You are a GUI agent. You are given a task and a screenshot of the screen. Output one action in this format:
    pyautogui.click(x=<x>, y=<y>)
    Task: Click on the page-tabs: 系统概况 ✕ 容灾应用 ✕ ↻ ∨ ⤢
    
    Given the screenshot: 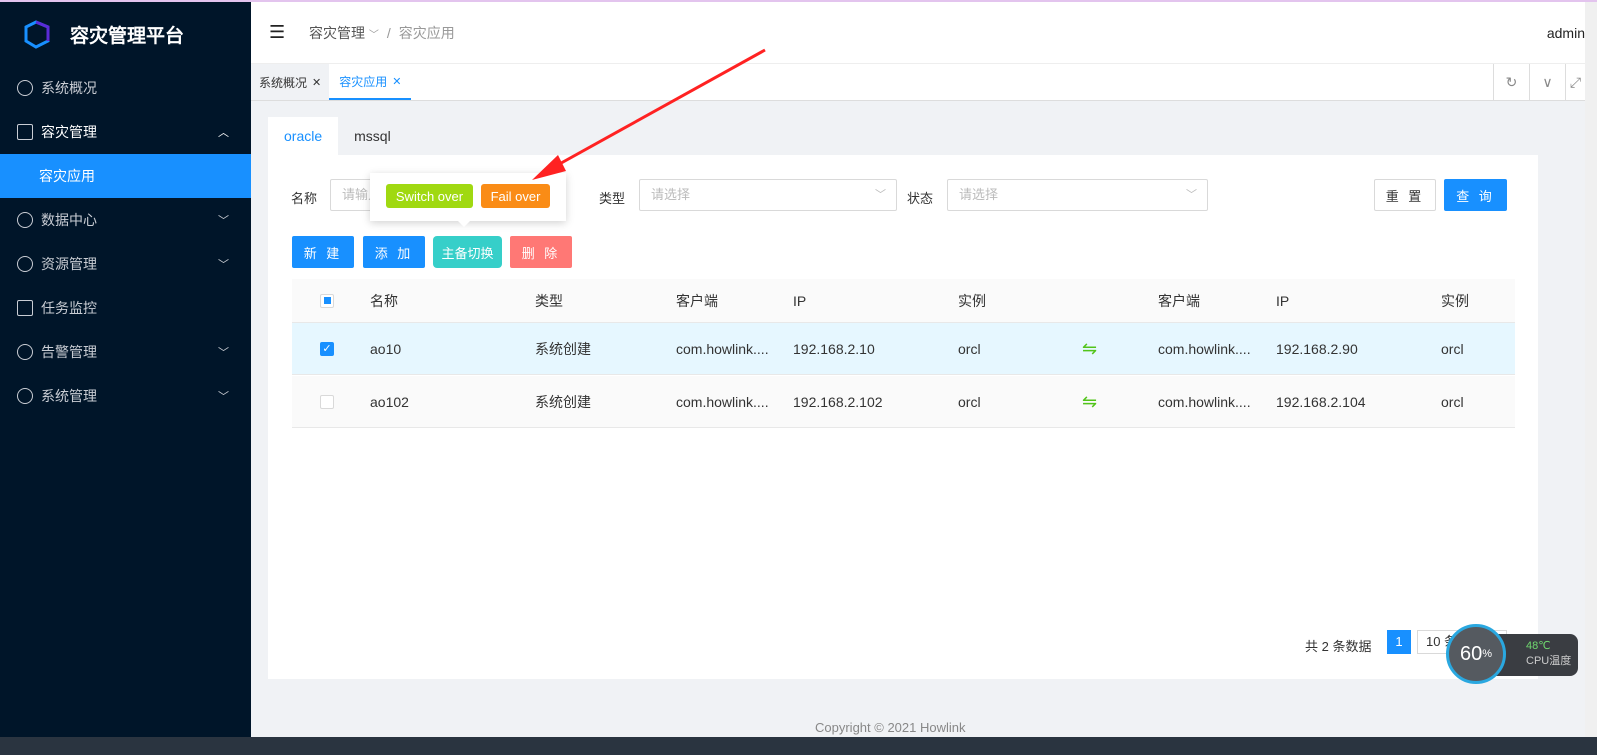 What is the action you would take?
    pyautogui.click(x=918, y=82)
    